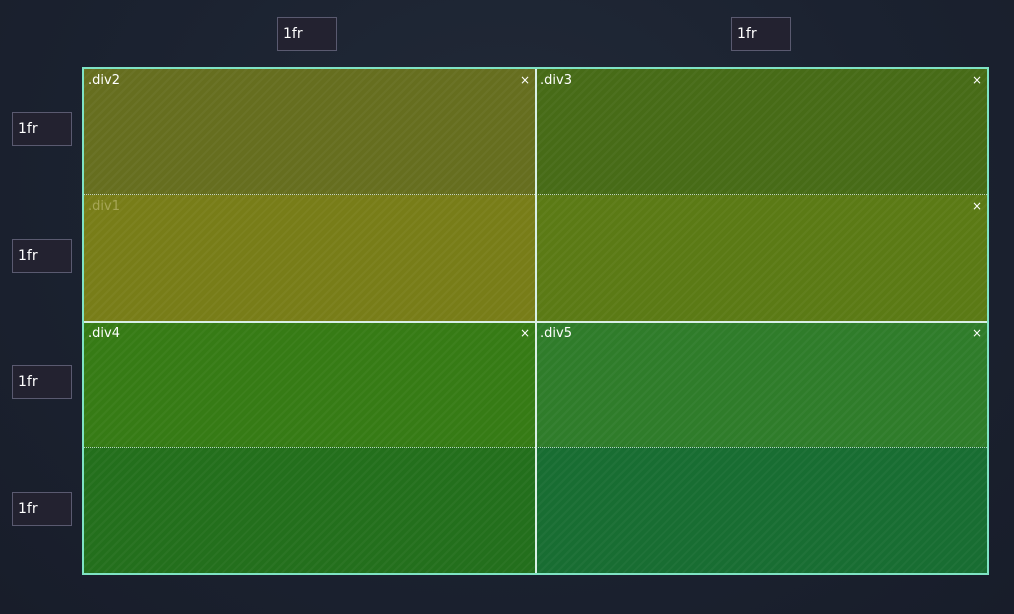 Image resolution: width=1014 pixels, height=614 pixels. I want to click on grid-area-div4: .div4 ×, so click(309, 384).